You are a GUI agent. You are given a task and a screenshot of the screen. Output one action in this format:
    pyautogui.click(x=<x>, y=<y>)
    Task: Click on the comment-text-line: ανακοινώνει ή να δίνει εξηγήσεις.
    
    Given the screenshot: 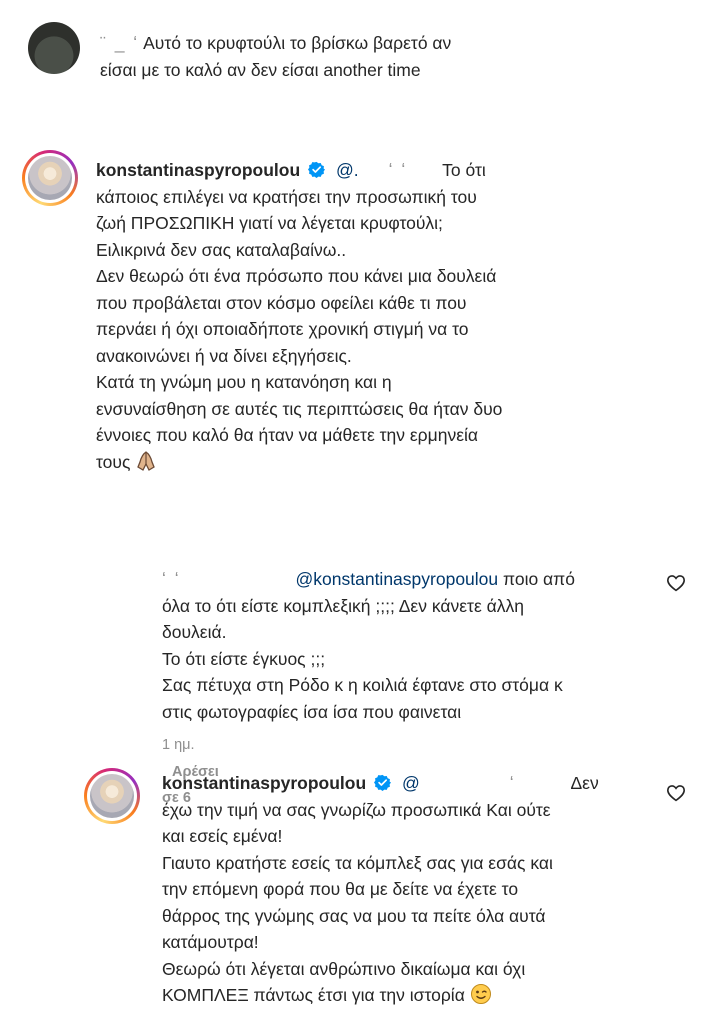 What is the action you would take?
    pyautogui.click(x=224, y=355)
    